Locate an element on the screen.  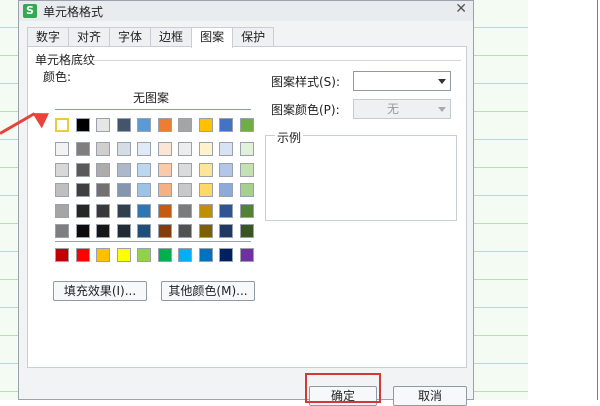
pattern-color-label: 图案颜色(P): is located at coordinates (305, 110).